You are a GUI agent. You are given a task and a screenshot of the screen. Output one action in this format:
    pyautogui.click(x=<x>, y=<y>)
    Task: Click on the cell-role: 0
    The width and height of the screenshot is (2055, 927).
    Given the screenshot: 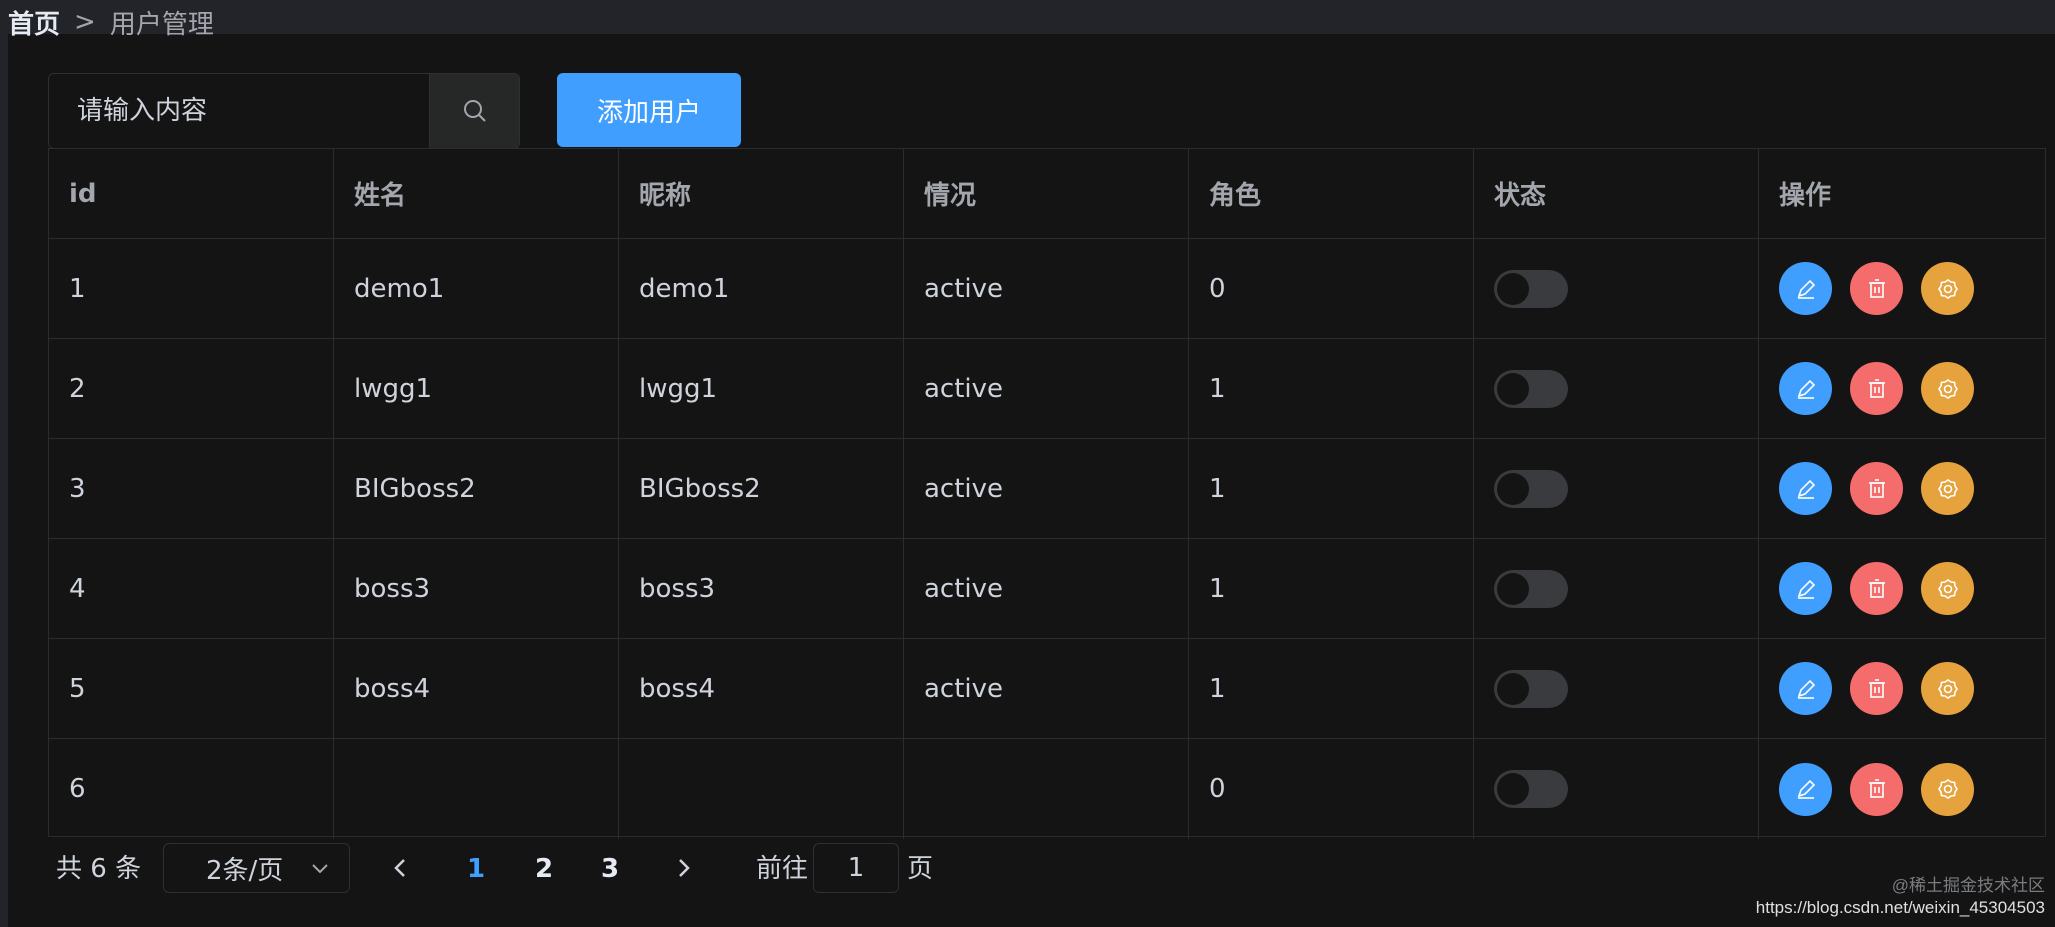 What is the action you would take?
    pyautogui.click(x=1331, y=789)
    